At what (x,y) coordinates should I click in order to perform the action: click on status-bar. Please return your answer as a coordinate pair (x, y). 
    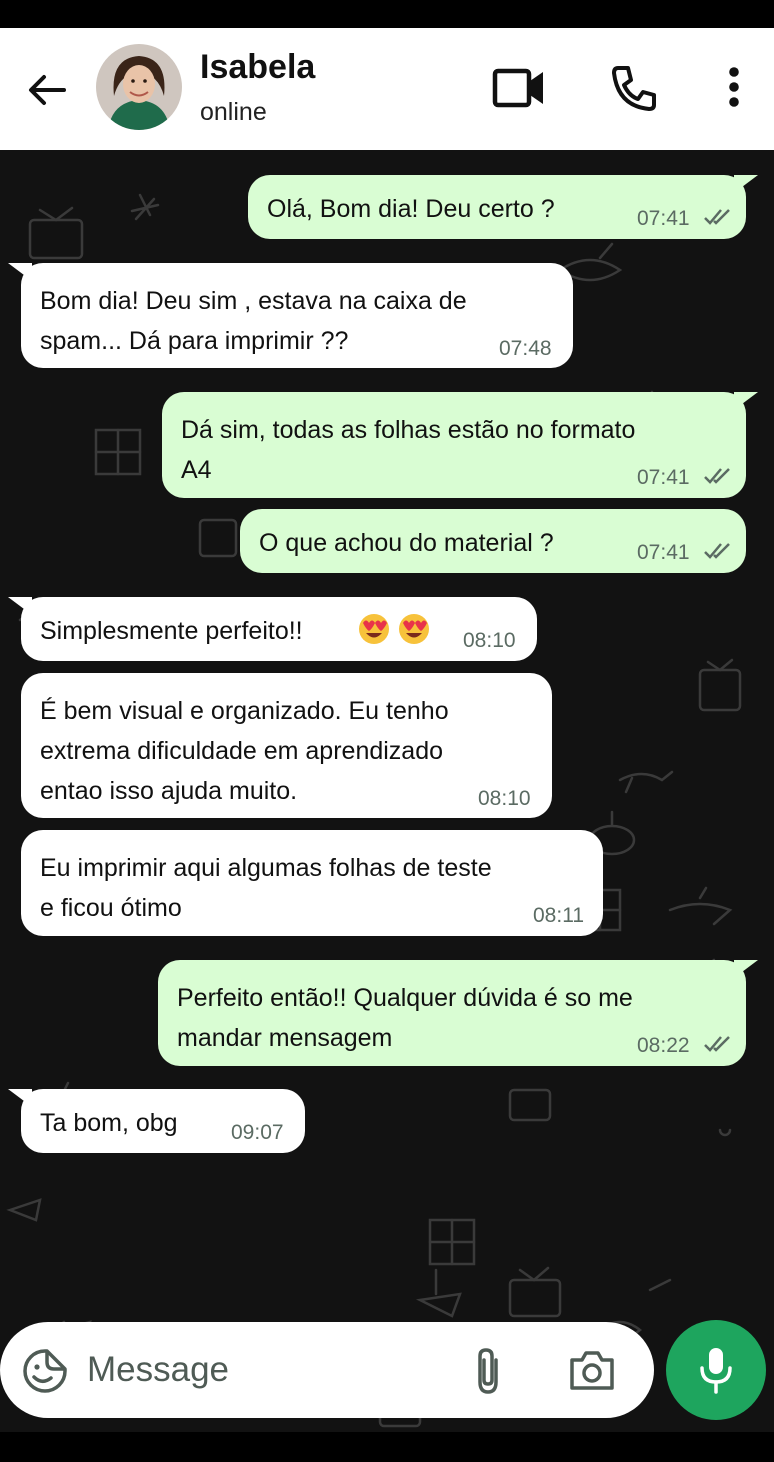
    Looking at the image, I should click on (387, 14).